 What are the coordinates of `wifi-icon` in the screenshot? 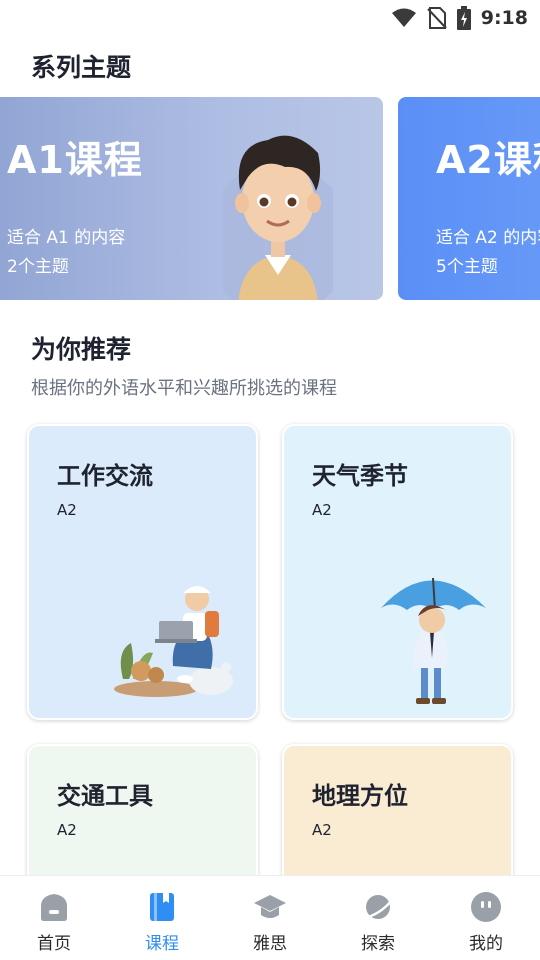 It's located at (403, 17).